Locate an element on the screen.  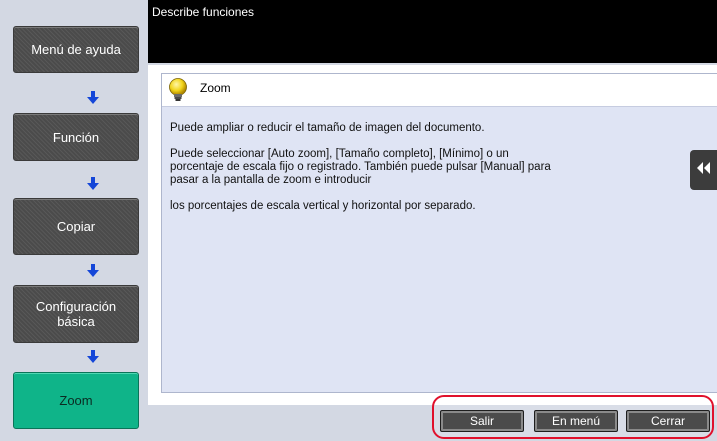
nav-item-zoom: Zoom is located at coordinates (76, 400).